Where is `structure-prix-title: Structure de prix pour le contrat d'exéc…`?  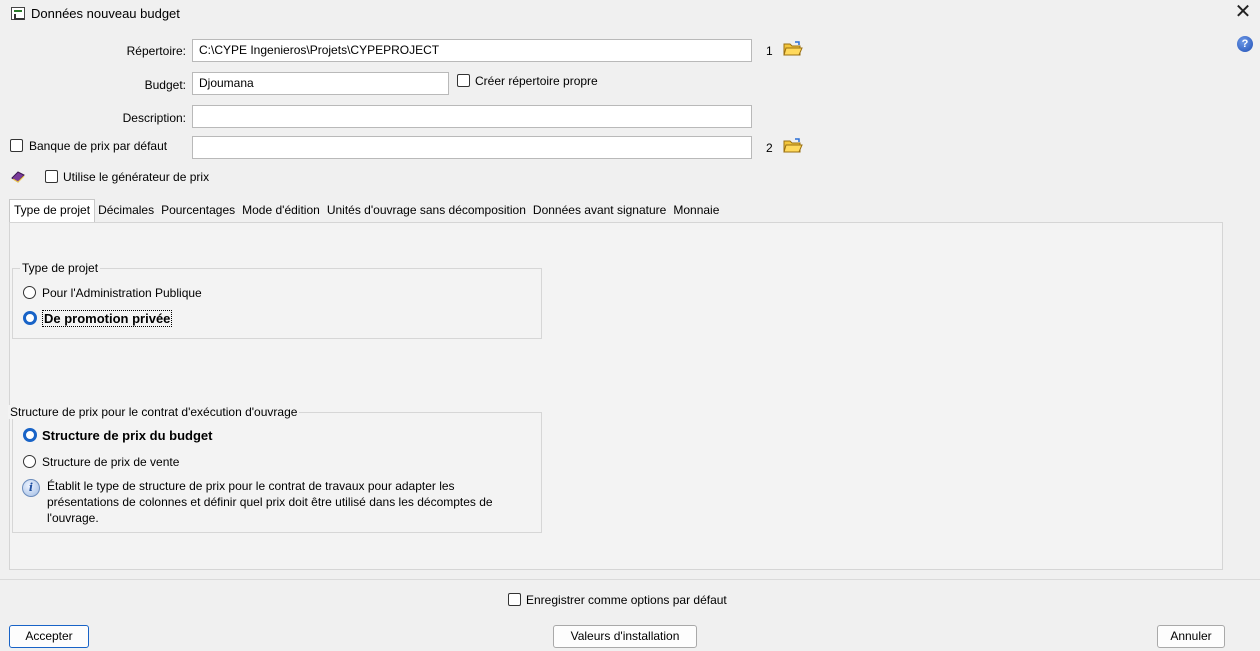 structure-prix-title: Structure de prix pour le contrat d'exéc… is located at coordinates (154, 412).